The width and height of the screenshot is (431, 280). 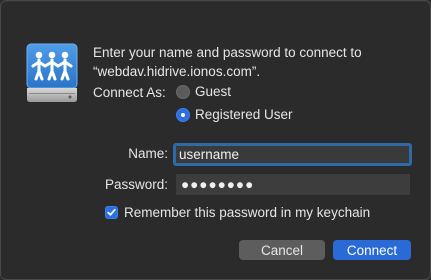 I want to click on checkmark-icon, so click(x=111, y=212).